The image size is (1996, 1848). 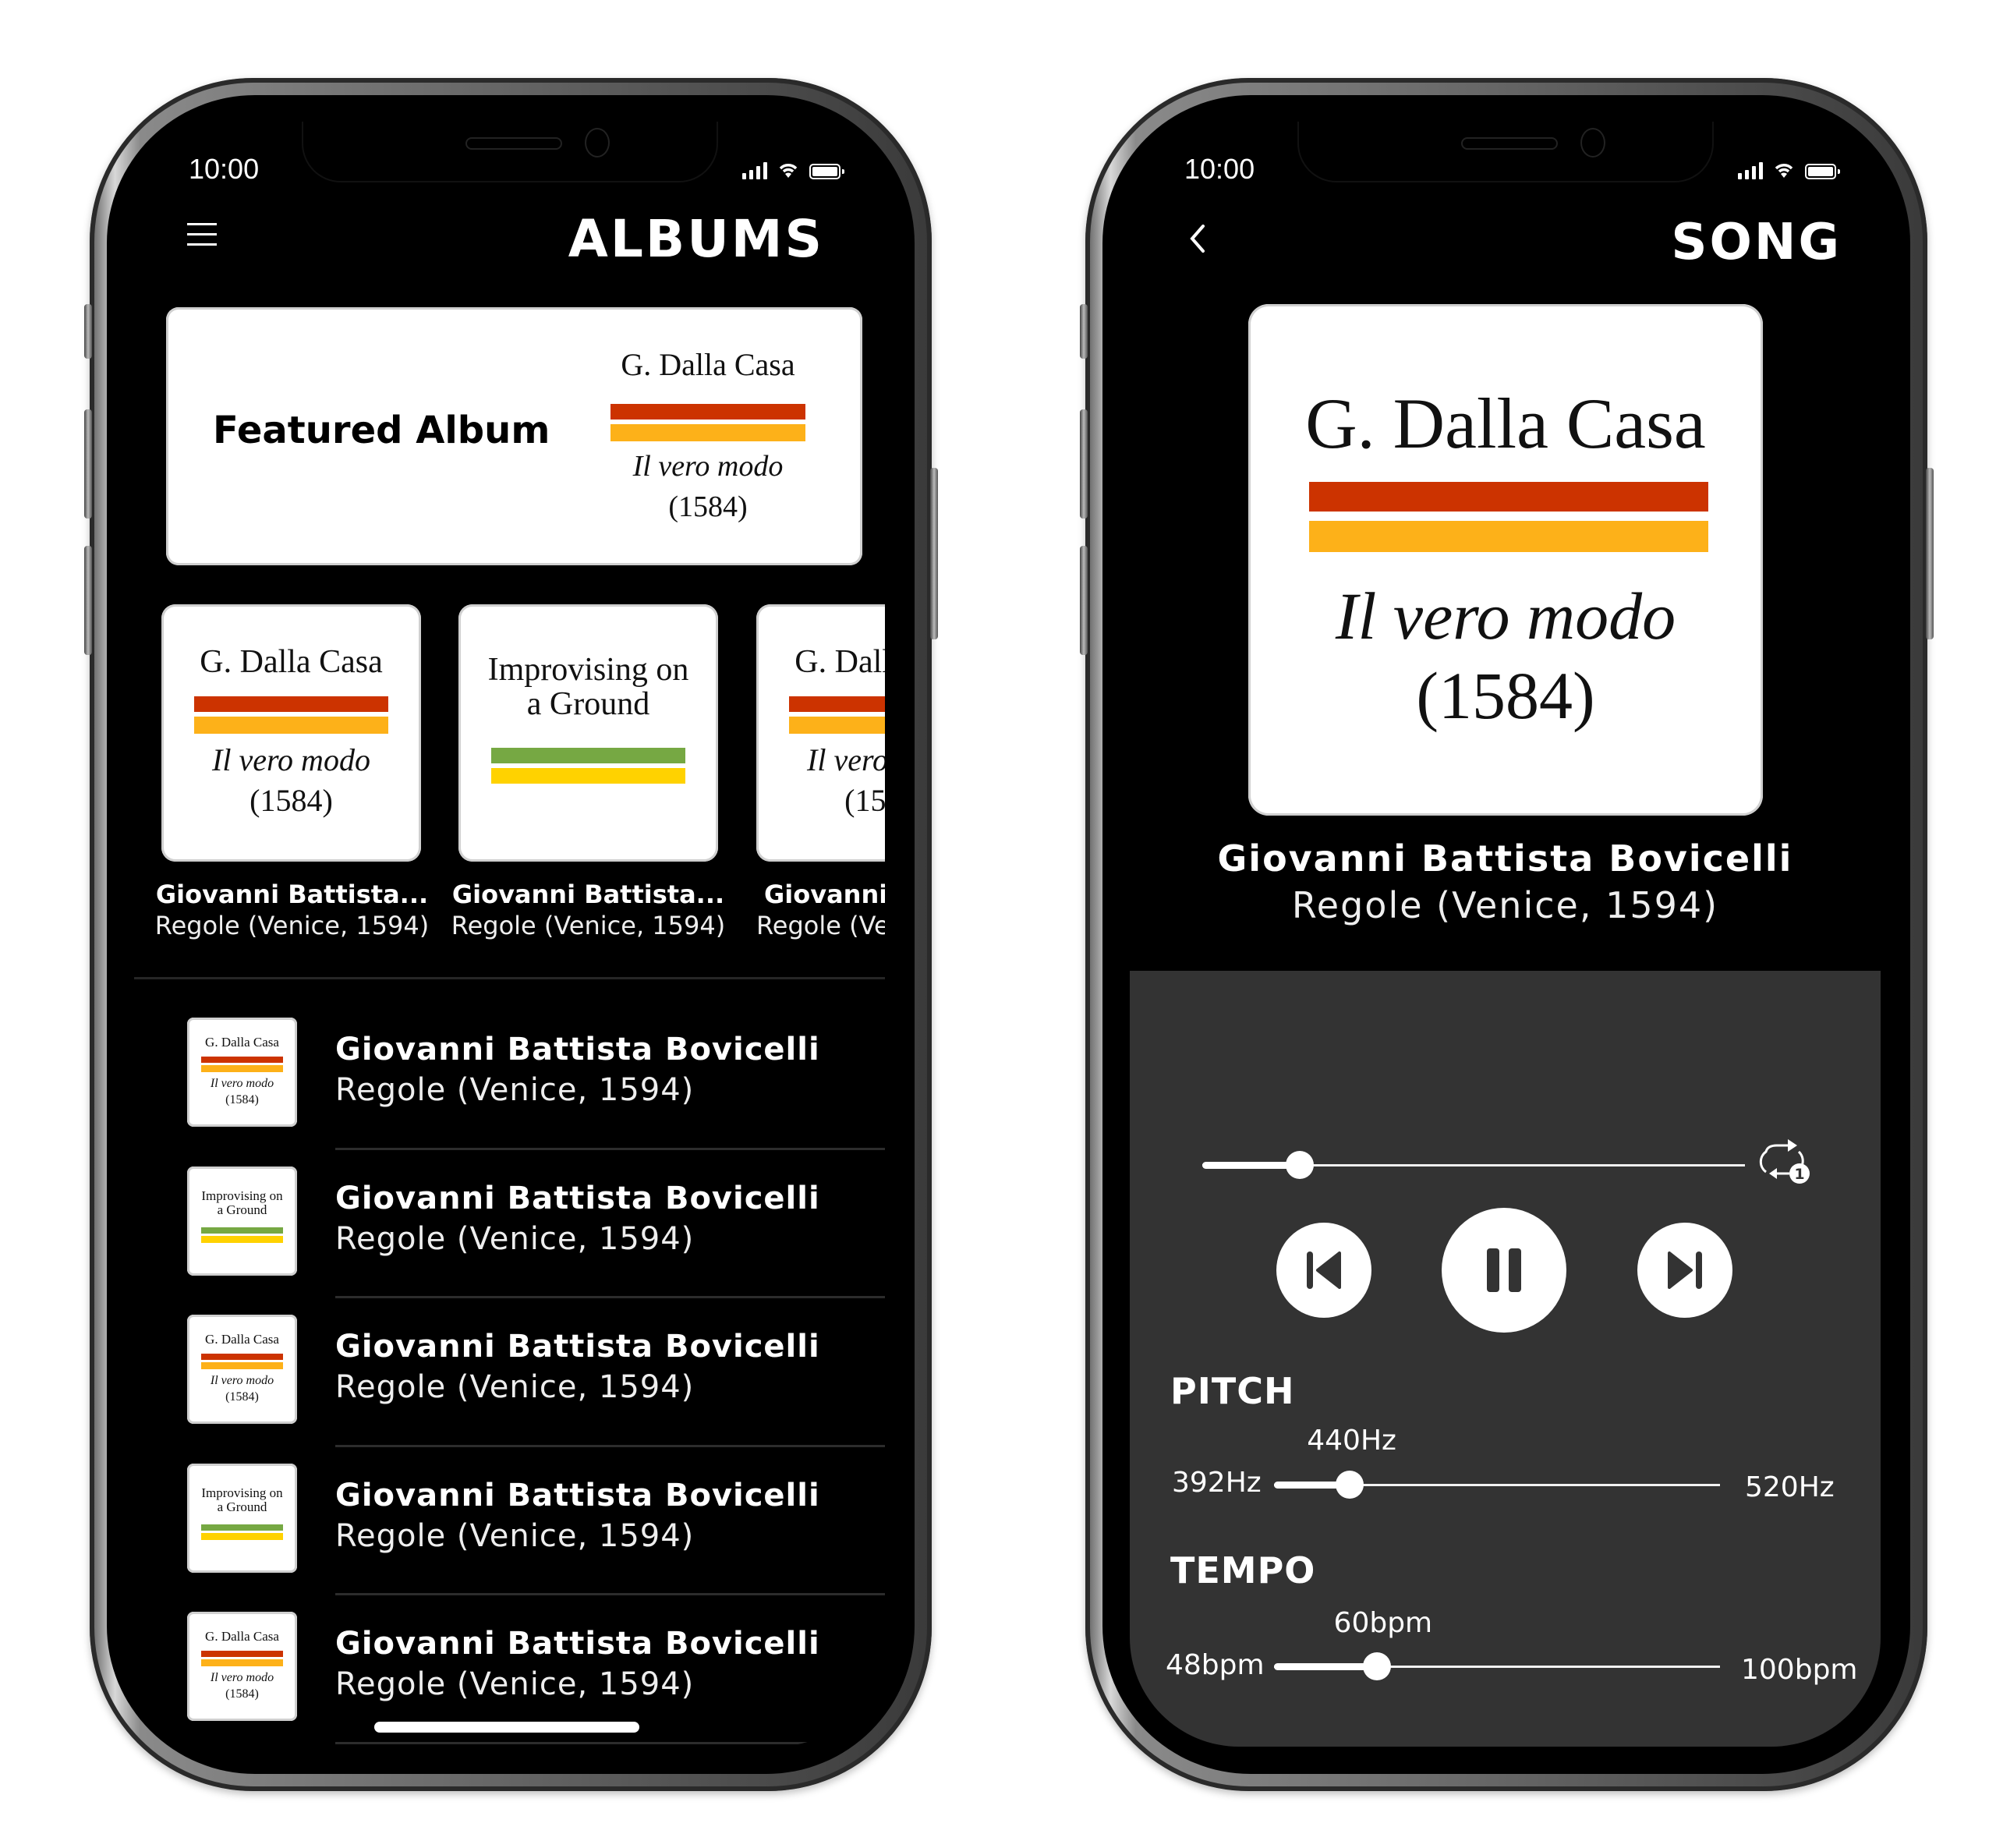 I want to click on featured-album-label: Featured Album, so click(x=381, y=431).